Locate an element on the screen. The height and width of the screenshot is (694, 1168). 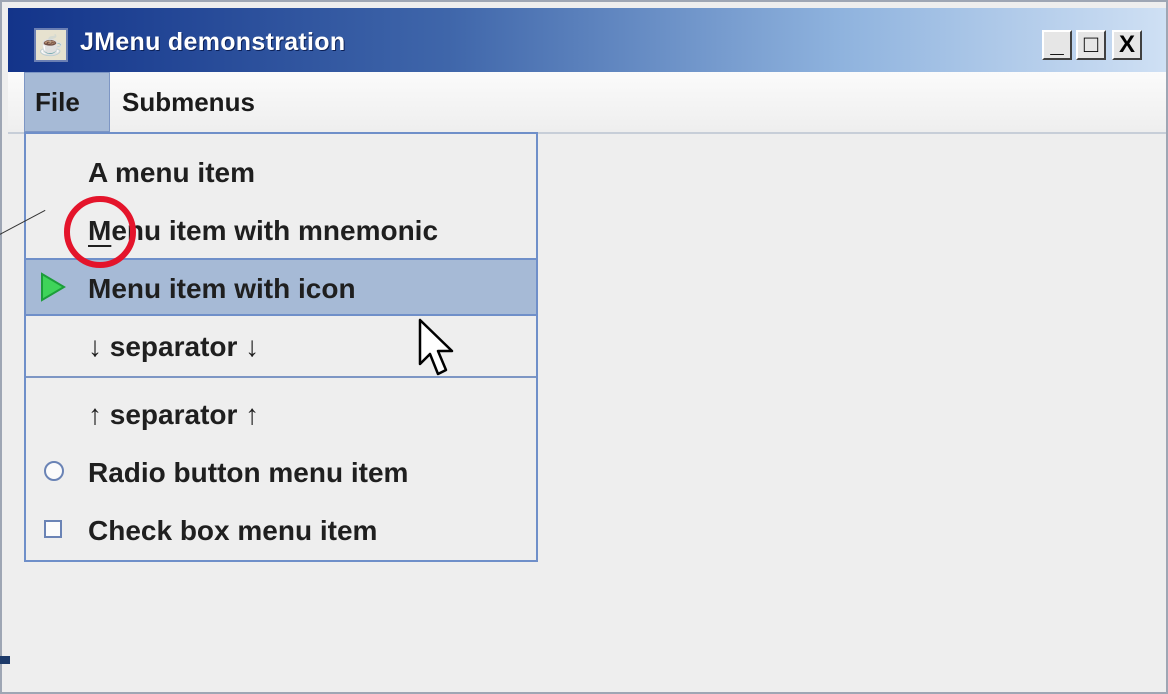
play-icon is located at coordinates (53, 287).